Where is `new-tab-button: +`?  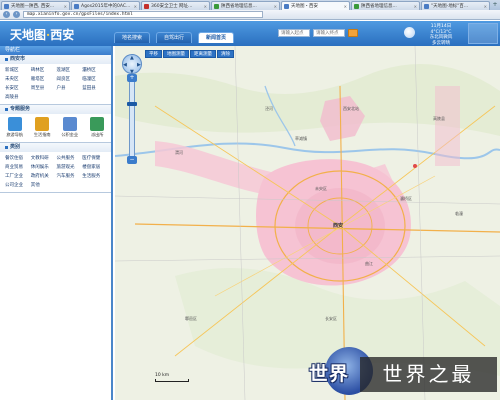 new-tab-button: + is located at coordinates (495, 5).